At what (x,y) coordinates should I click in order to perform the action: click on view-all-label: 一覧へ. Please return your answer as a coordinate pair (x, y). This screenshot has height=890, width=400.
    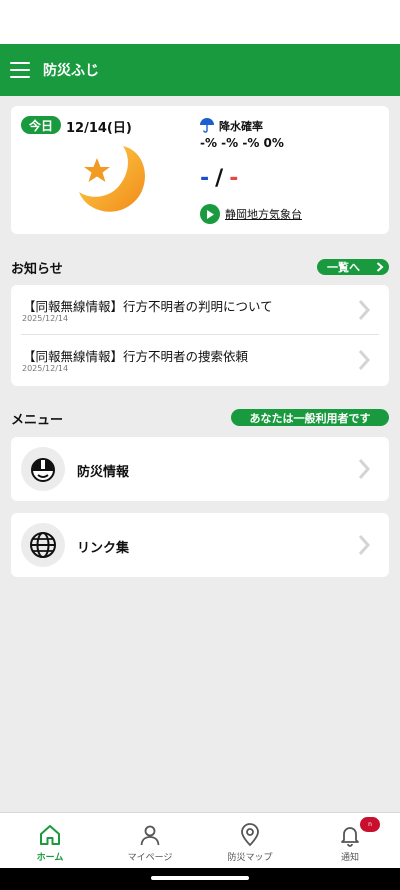
    Looking at the image, I should click on (343, 267).